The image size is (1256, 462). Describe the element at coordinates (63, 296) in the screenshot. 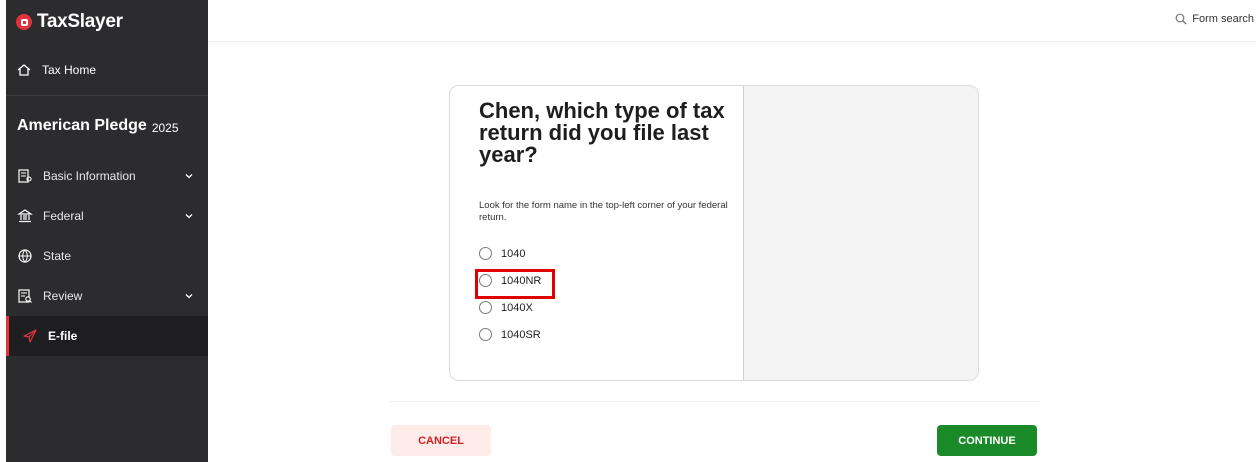

I see `sidebar-item-label: Review` at that location.